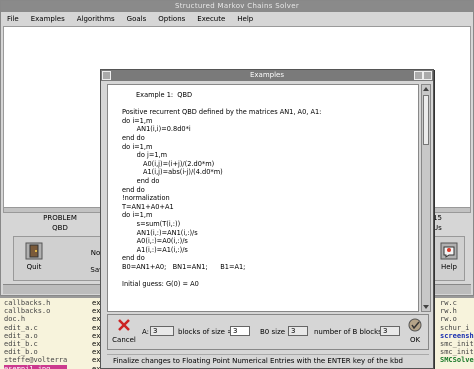  Describe the element at coordinates (155, 249) in the screenshot. I see `example-text-line: A1(i,:)=A1(i,:)/s` at that location.